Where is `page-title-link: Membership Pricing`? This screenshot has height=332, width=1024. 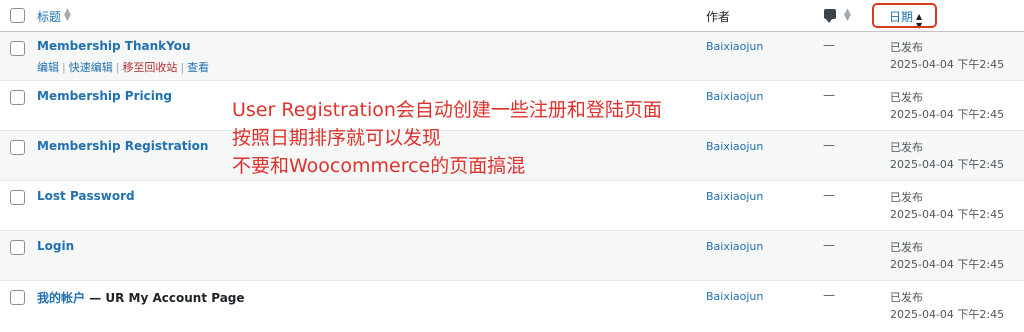 page-title-link: Membership Pricing is located at coordinates (104, 96).